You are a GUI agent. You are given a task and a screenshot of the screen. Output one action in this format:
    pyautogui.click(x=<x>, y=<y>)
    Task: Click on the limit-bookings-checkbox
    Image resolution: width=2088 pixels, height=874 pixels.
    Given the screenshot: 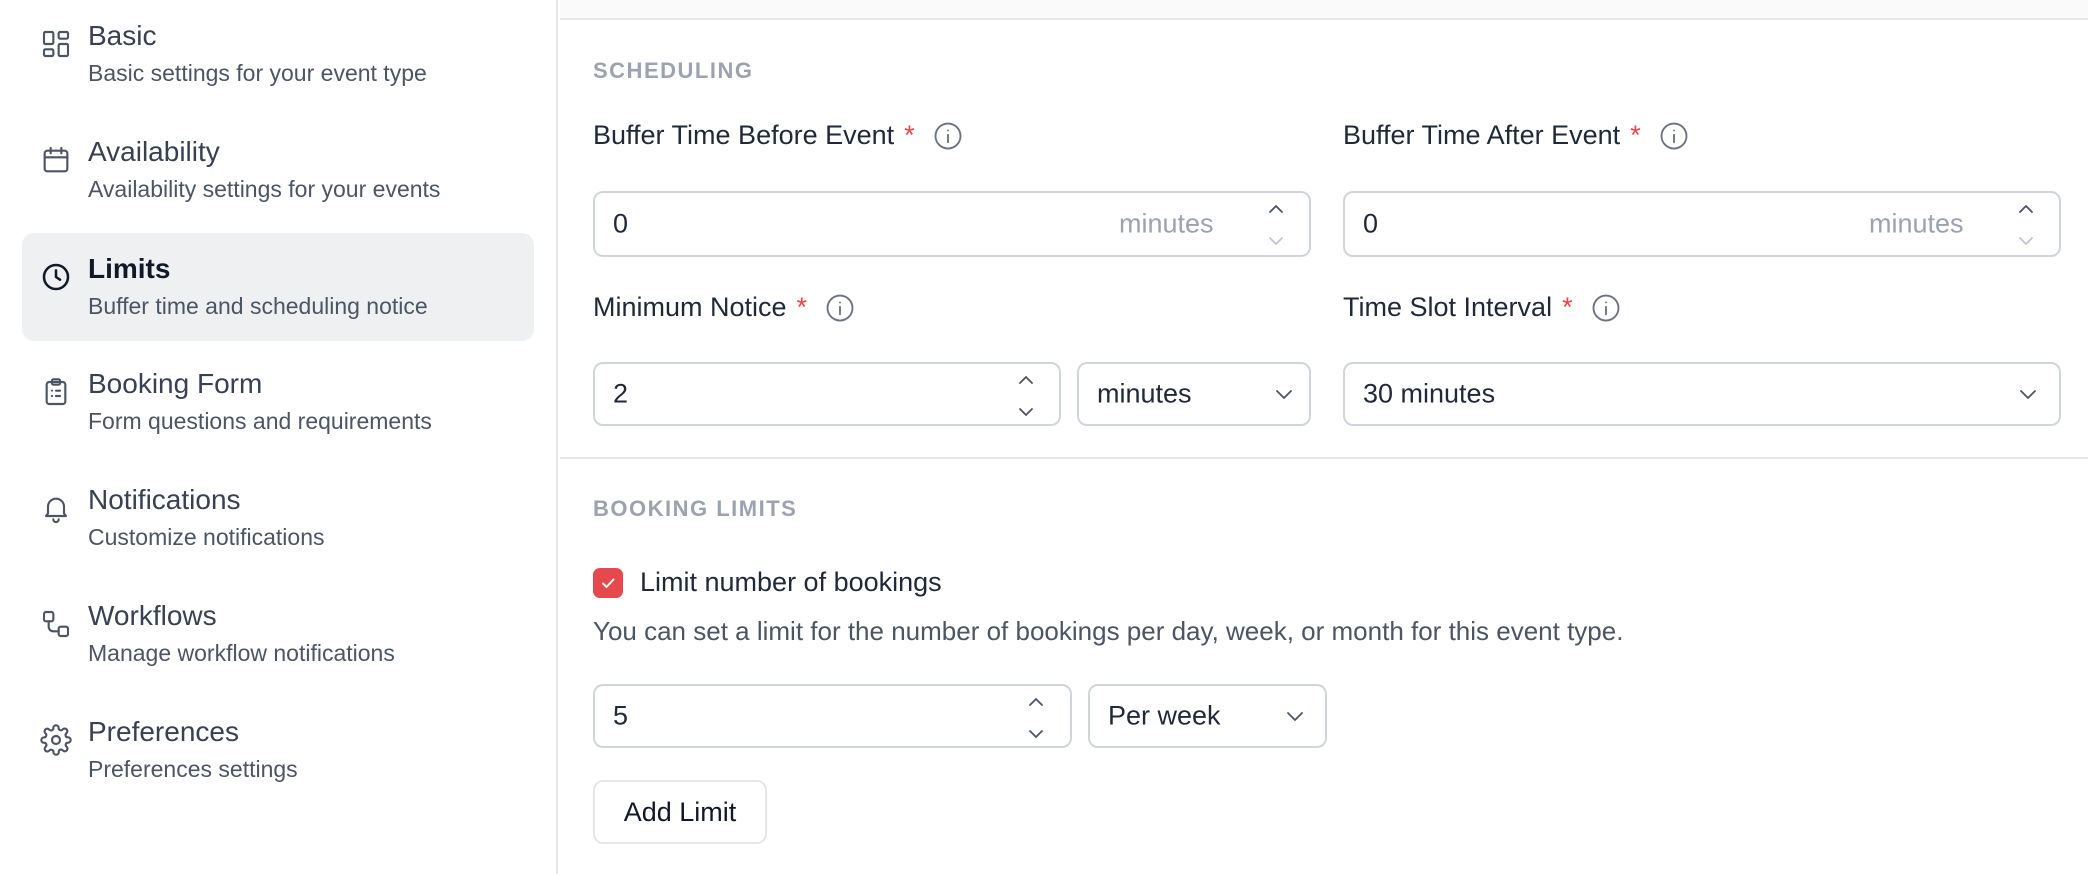 What is the action you would take?
    pyautogui.click(x=608, y=583)
    